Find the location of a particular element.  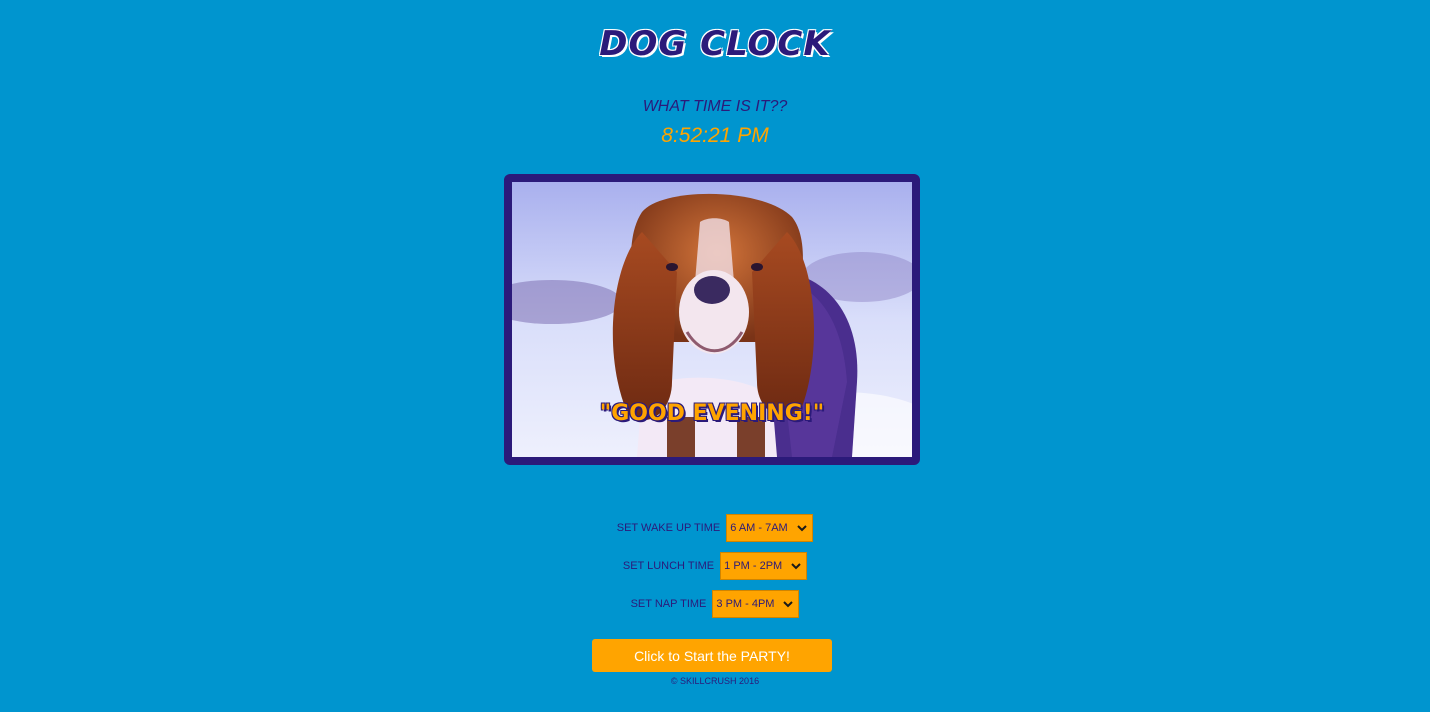

nap-time-select: 3 PM - 4PM is located at coordinates (756, 604).